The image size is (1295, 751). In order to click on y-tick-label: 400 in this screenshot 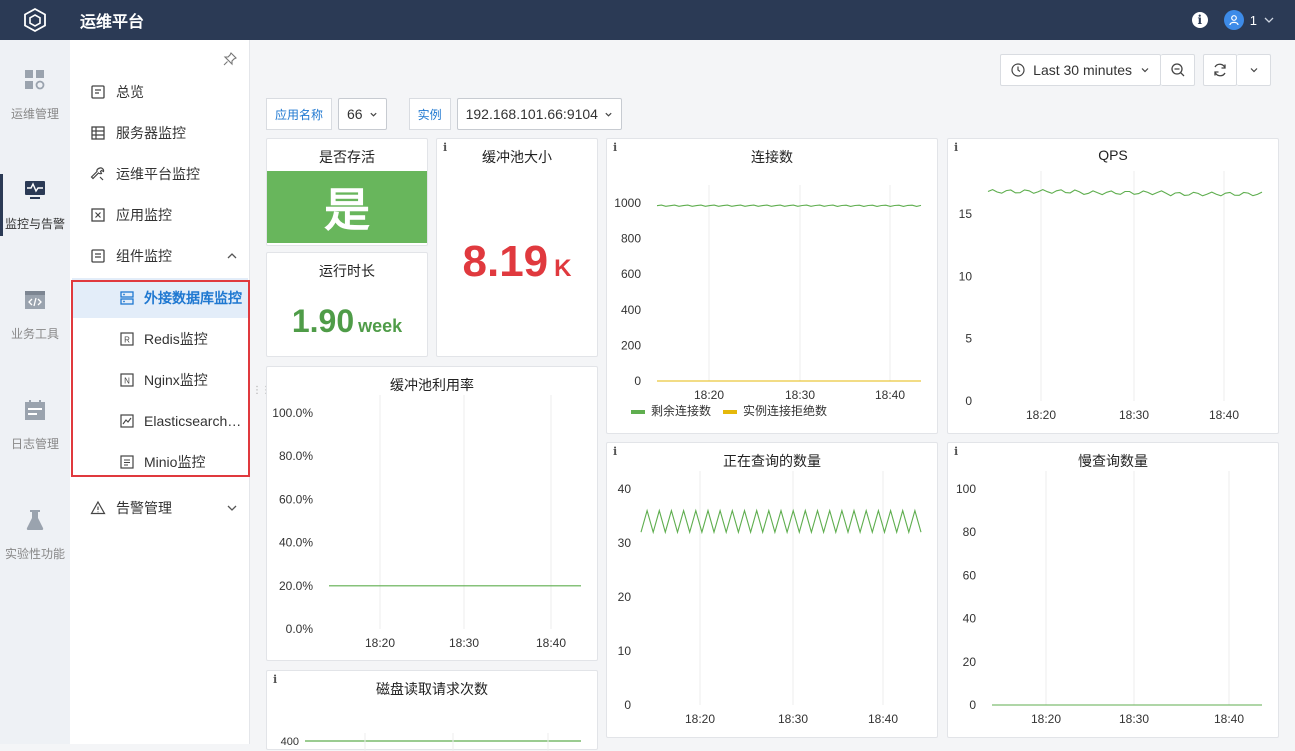, I will do `click(290, 742)`.